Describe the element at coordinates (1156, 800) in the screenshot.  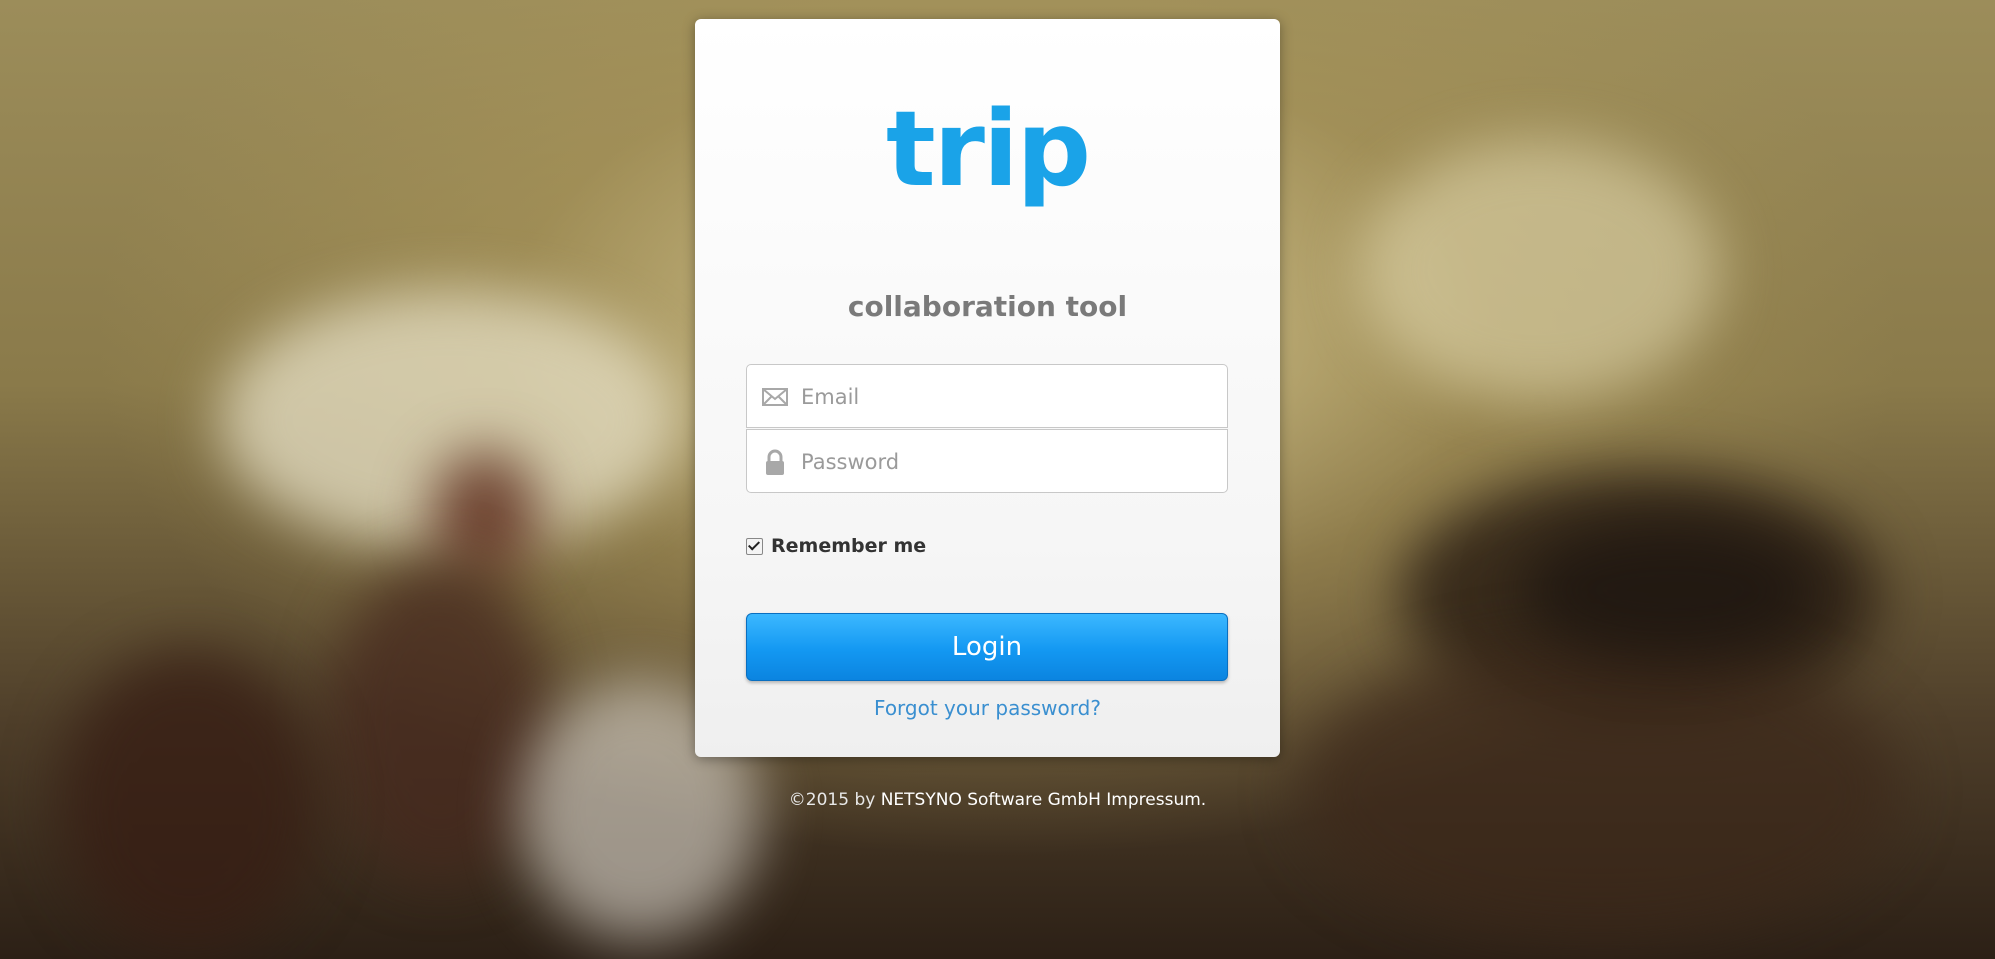
I see `imprint-link: Impressum.` at that location.